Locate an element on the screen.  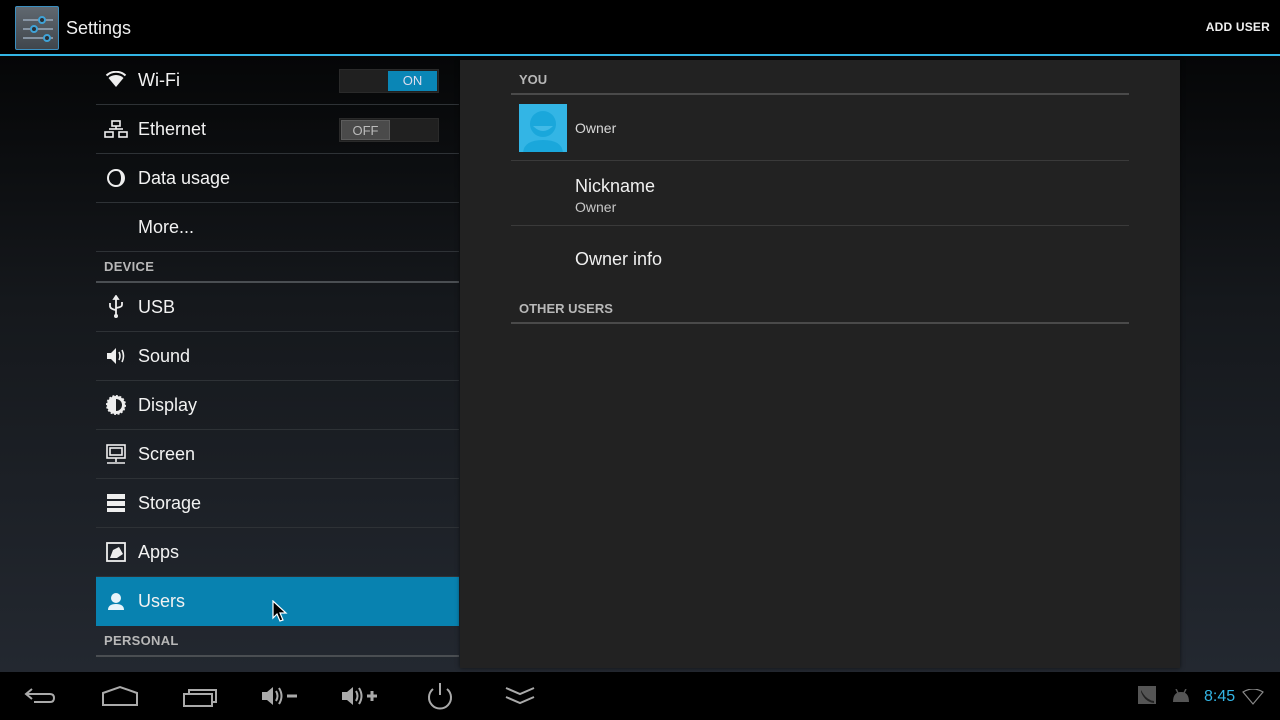
navigation-bar: 8:45 is located at coordinates (640, 696).